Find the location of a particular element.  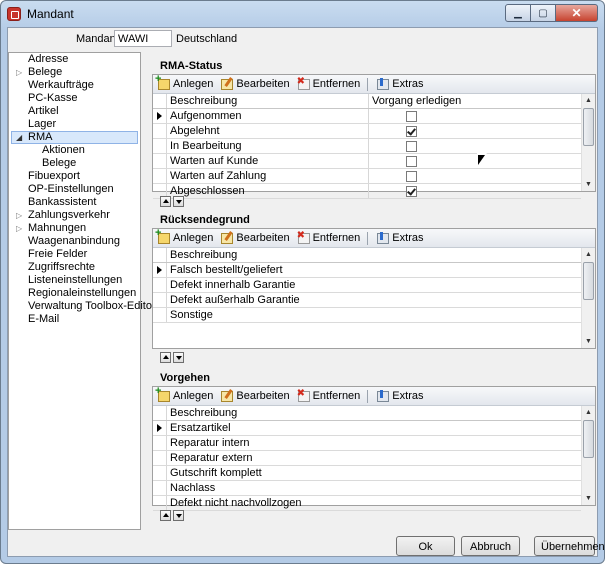

sidebar-item: ▷ Zahlungsverkehr is located at coordinates (74, 215).